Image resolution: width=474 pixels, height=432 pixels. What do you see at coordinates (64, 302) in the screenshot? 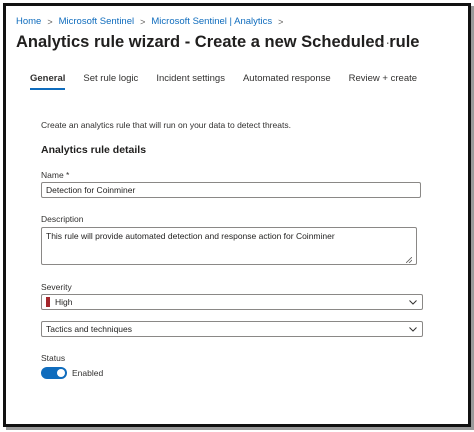
I see `severity-value: High` at bounding box center [64, 302].